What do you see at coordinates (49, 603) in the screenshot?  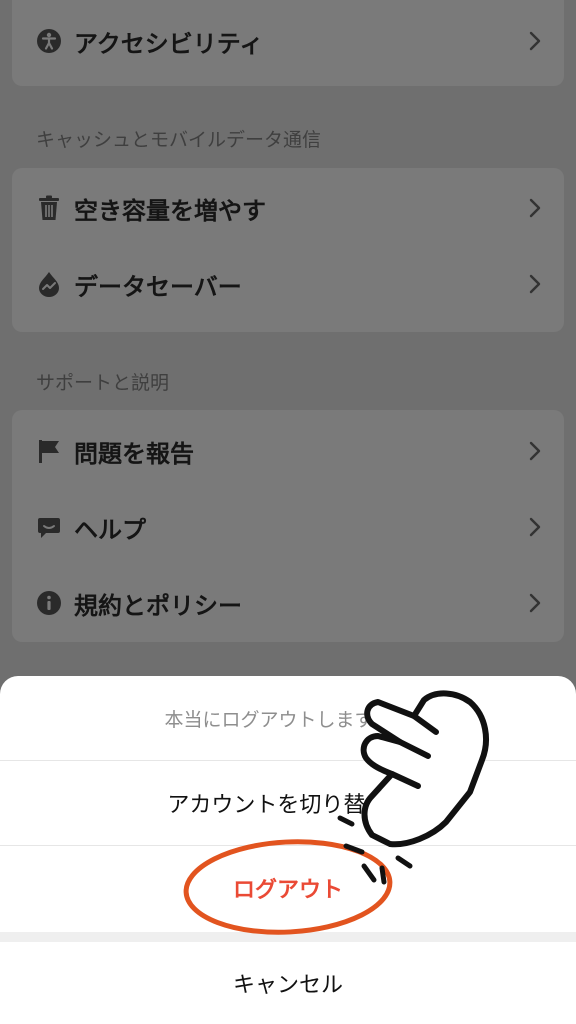 I see `info-icon` at bounding box center [49, 603].